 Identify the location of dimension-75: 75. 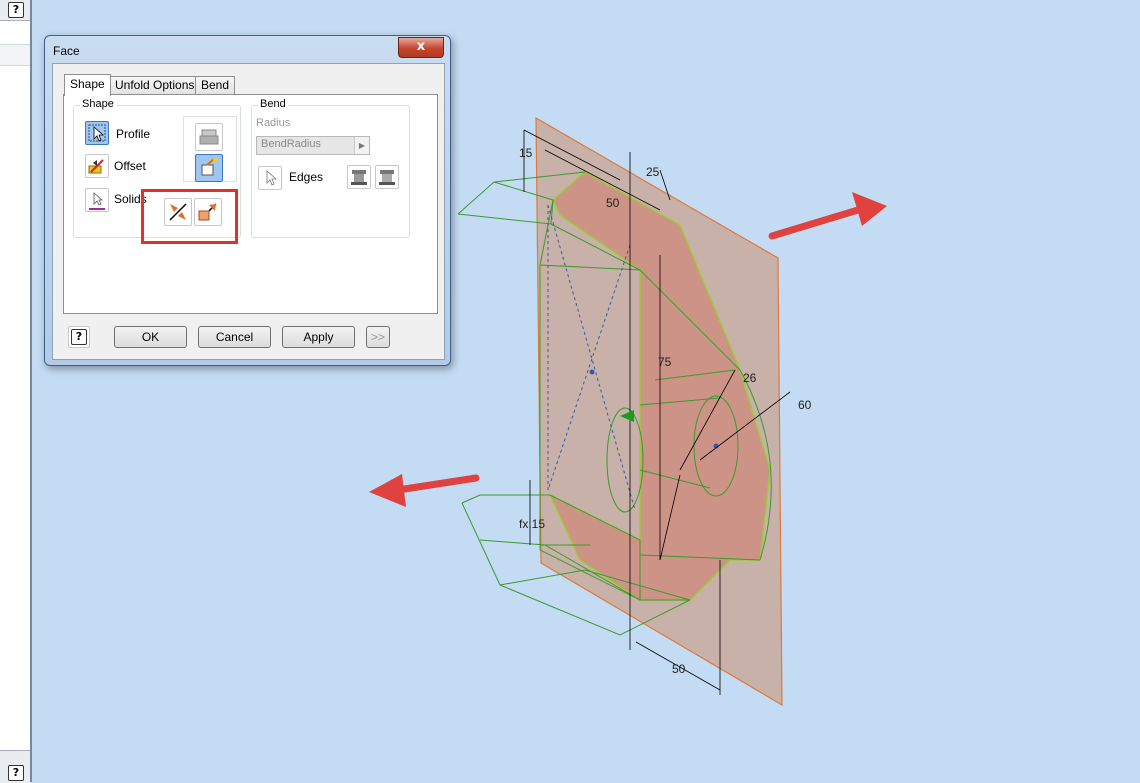
(665, 362).